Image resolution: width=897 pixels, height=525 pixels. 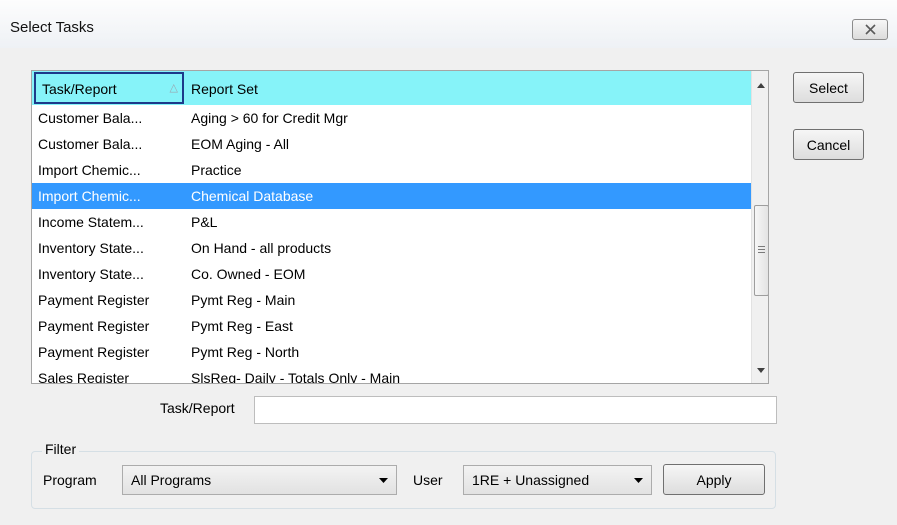 What do you see at coordinates (242, 326) in the screenshot?
I see `cell-report-set: Pymt Reg - East` at bounding box center [242, 326].